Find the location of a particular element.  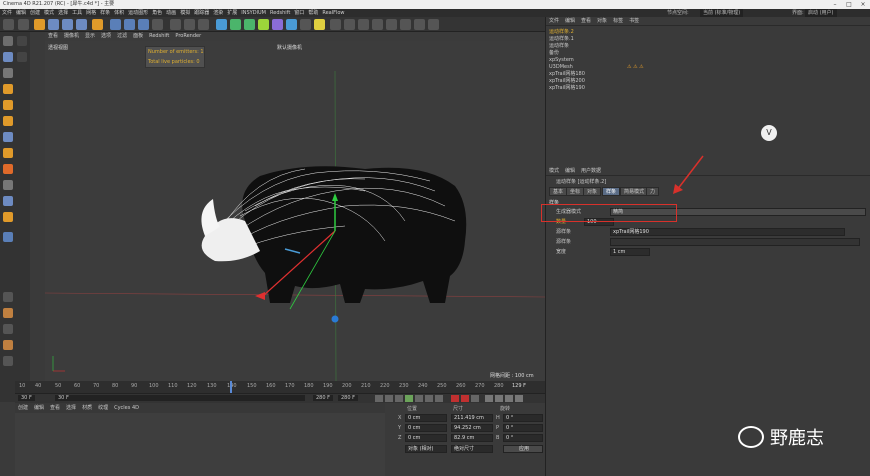

emitter-icon is located at coordinates (363, 24).